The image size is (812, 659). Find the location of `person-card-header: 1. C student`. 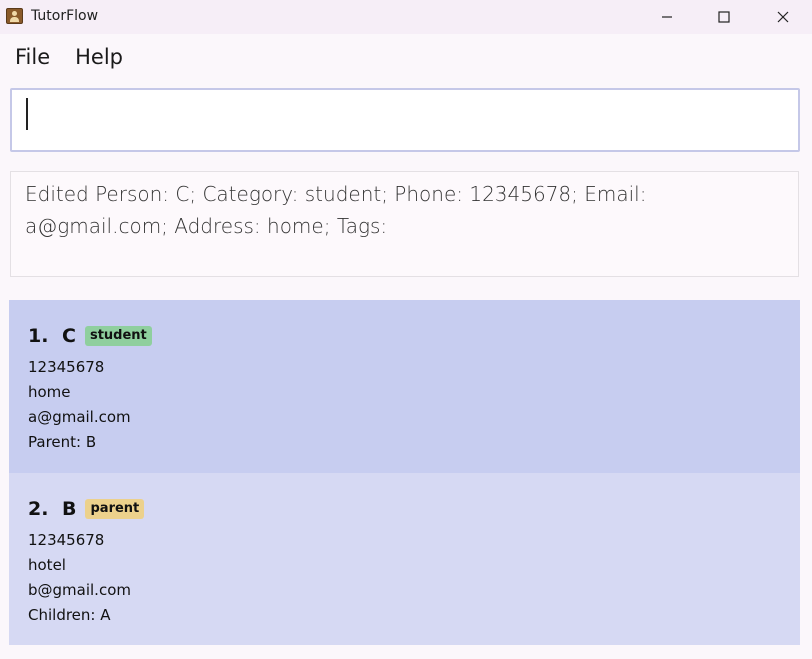

person-card-header: 1. C student is located at coordinates (90, 336).